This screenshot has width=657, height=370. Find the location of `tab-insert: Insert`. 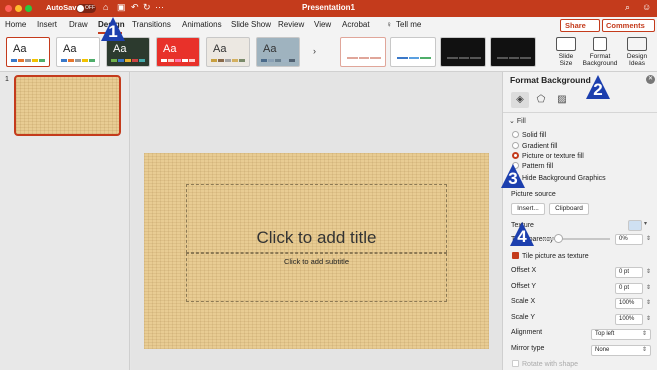

tab-insert: Insert is located at coordinates (47, 24).